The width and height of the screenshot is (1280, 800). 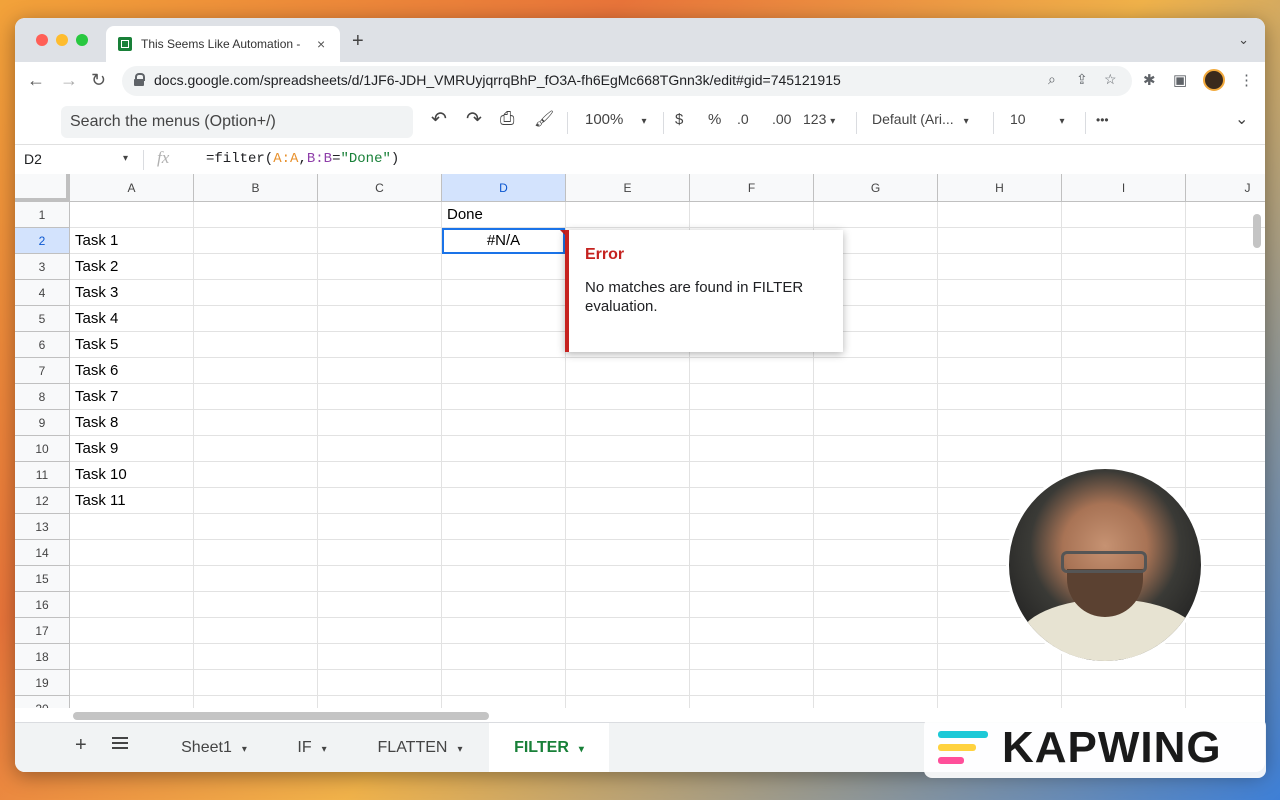 I want to click on tab-list-chevron-down-icon: ⌄, so click(x=1243, y=40).